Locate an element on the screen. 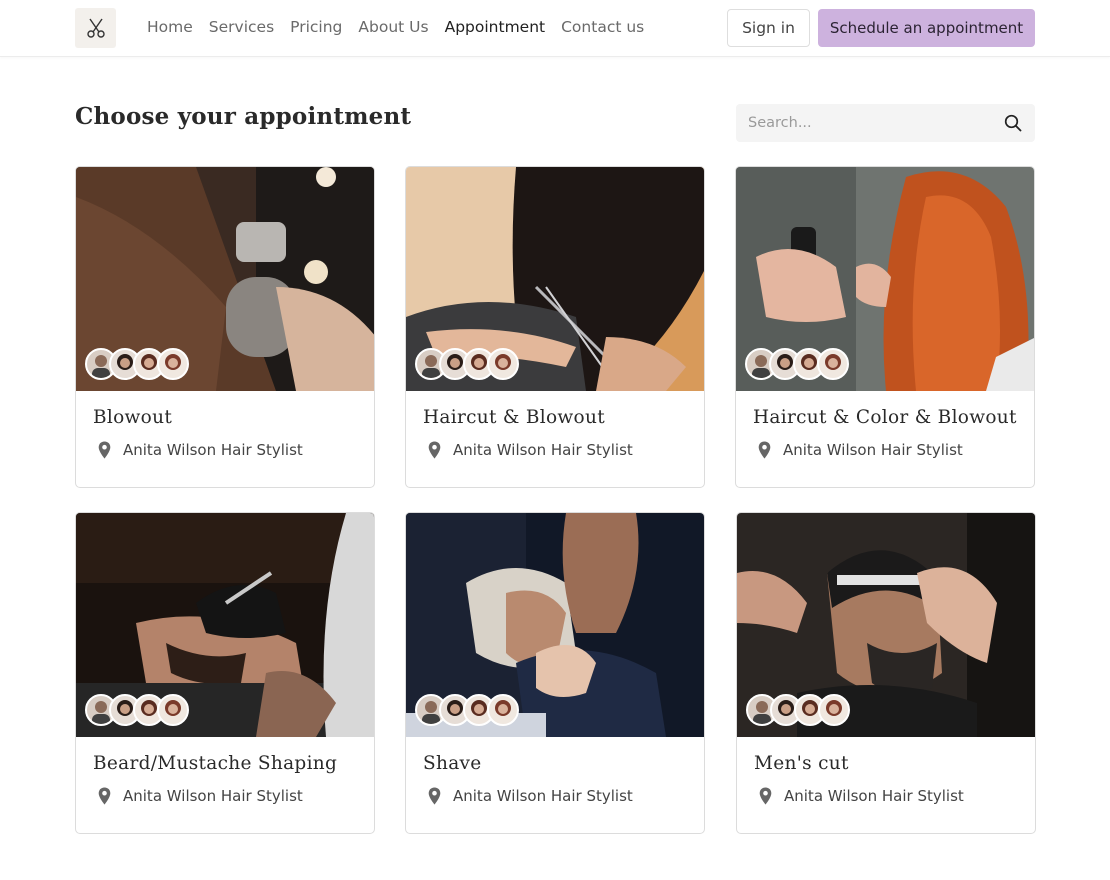 The image size is (1110, 880). logo is located at coordinates (95, 28).